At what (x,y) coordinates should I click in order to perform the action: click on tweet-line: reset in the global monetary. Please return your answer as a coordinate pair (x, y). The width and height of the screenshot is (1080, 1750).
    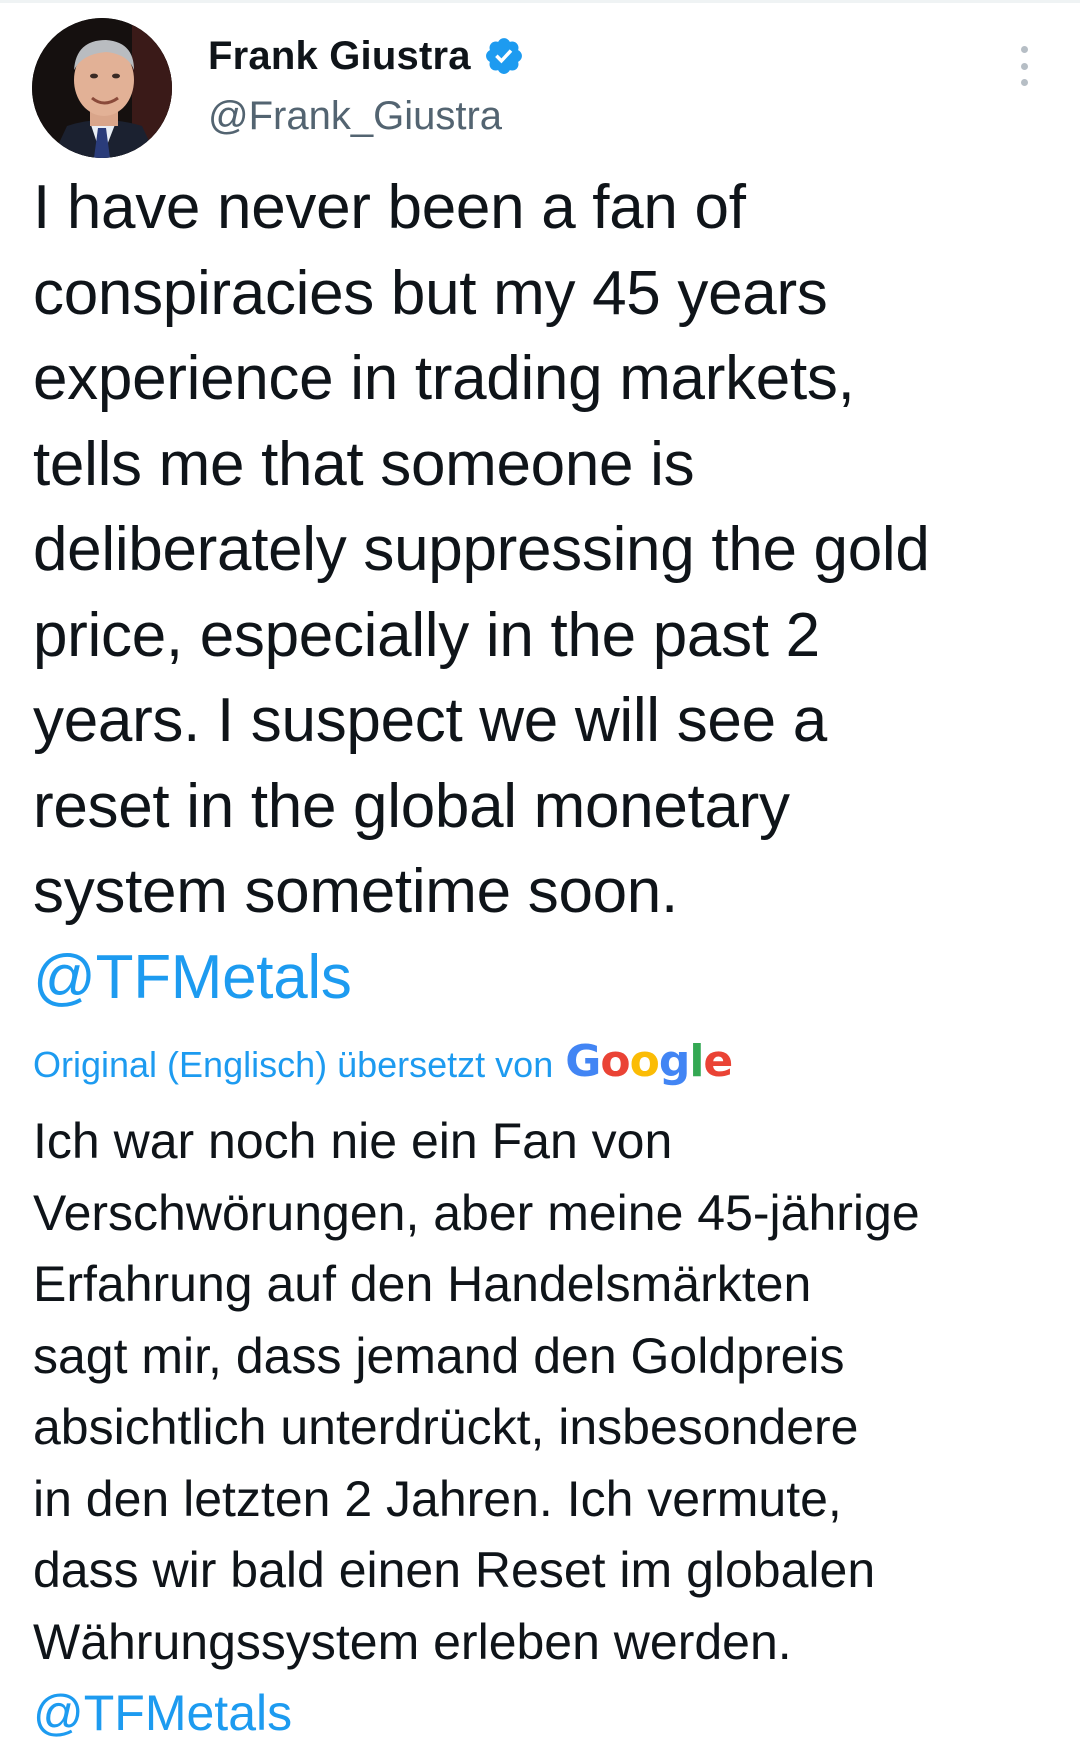
    Looking at the image, I should click on (411, 806).